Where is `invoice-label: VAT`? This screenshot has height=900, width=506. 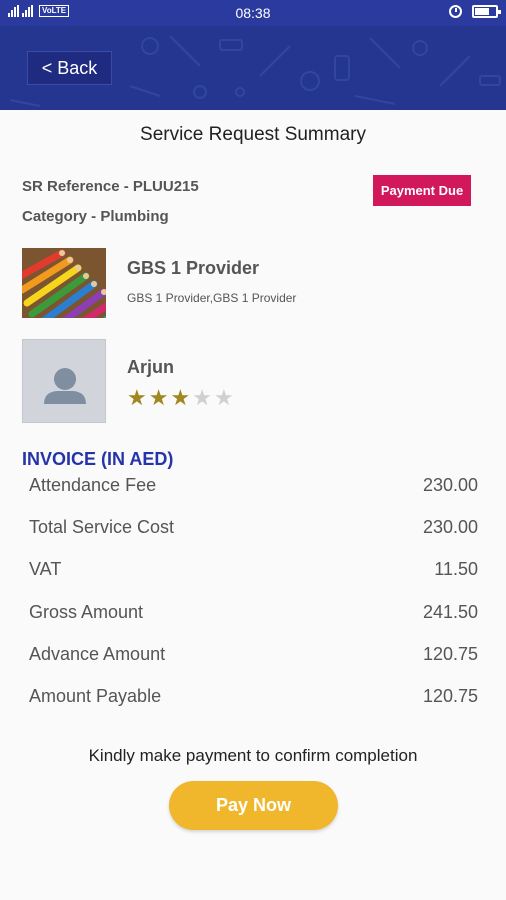
invoice-label: VAT is located at coordinates (45, 569).